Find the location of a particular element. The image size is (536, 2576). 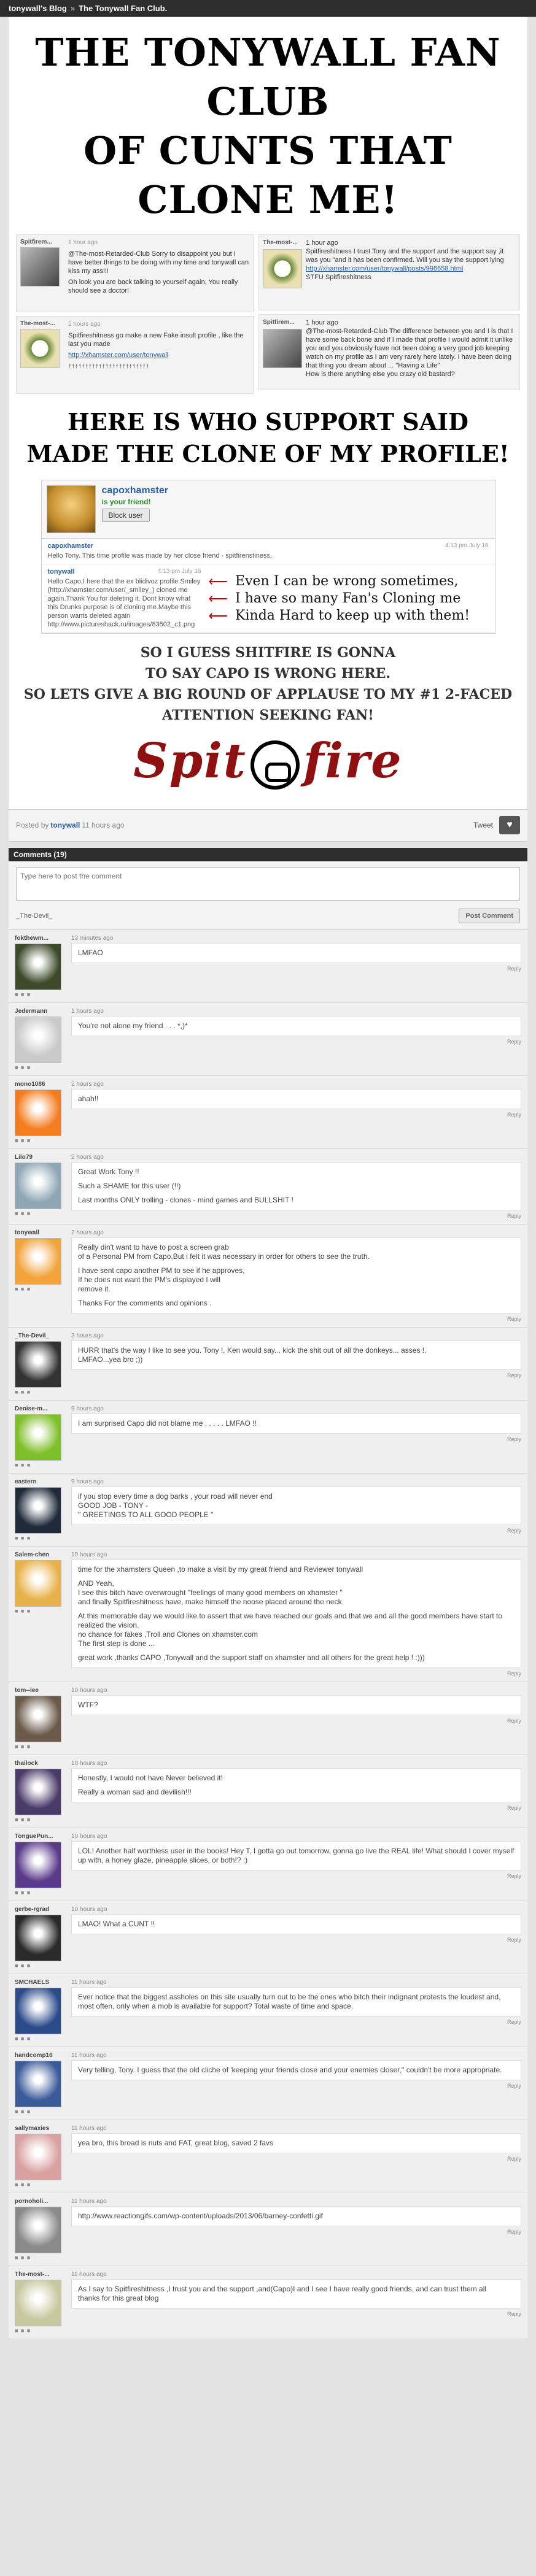

post-comment-button: Post Comment is located at coordinates (490, 916).